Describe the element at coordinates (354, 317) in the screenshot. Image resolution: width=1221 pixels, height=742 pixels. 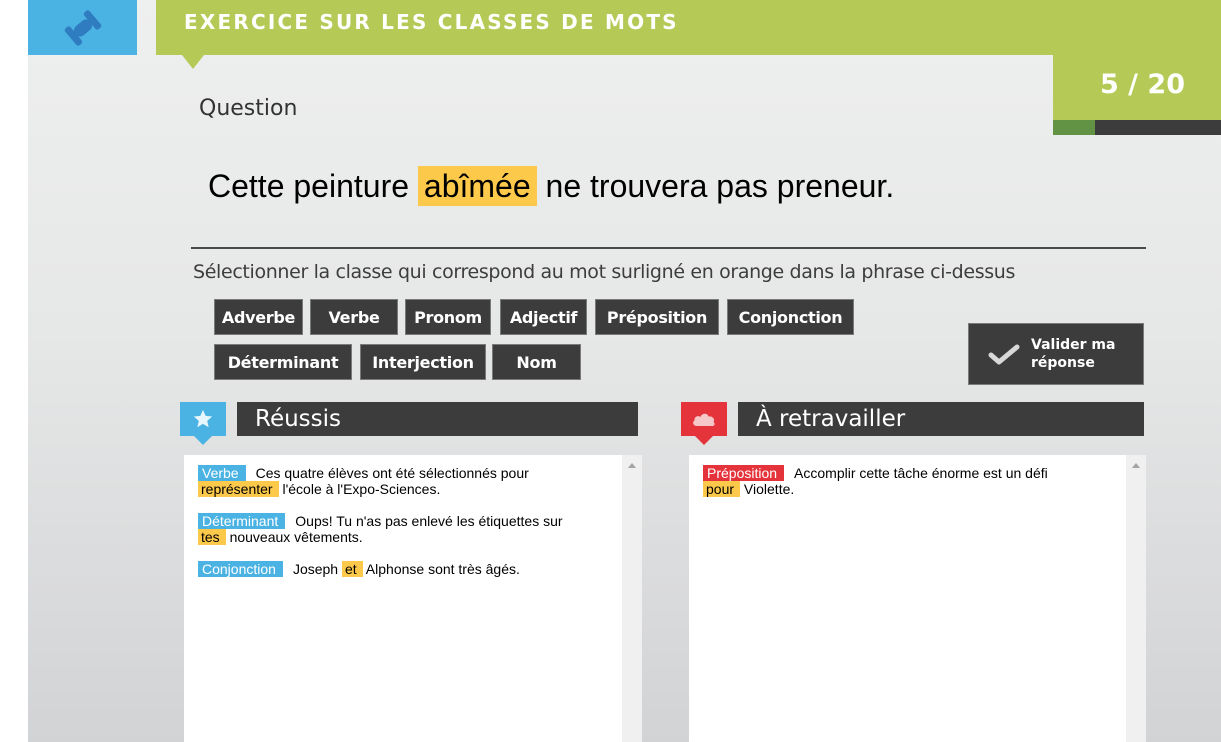
I see `choice-verbe: Verbe` at that location.